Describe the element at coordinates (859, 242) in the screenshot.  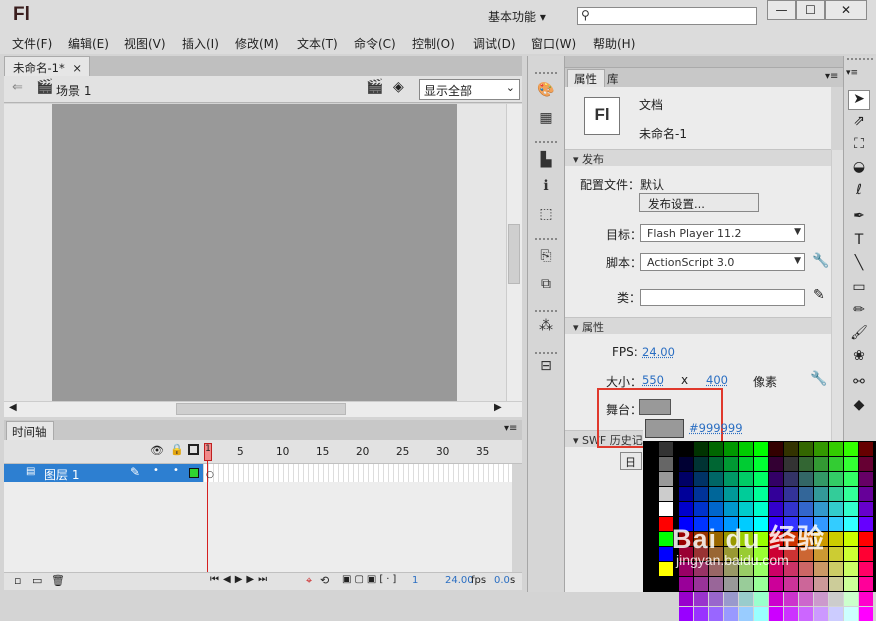
I see `text-tool-icon: T` at that location.